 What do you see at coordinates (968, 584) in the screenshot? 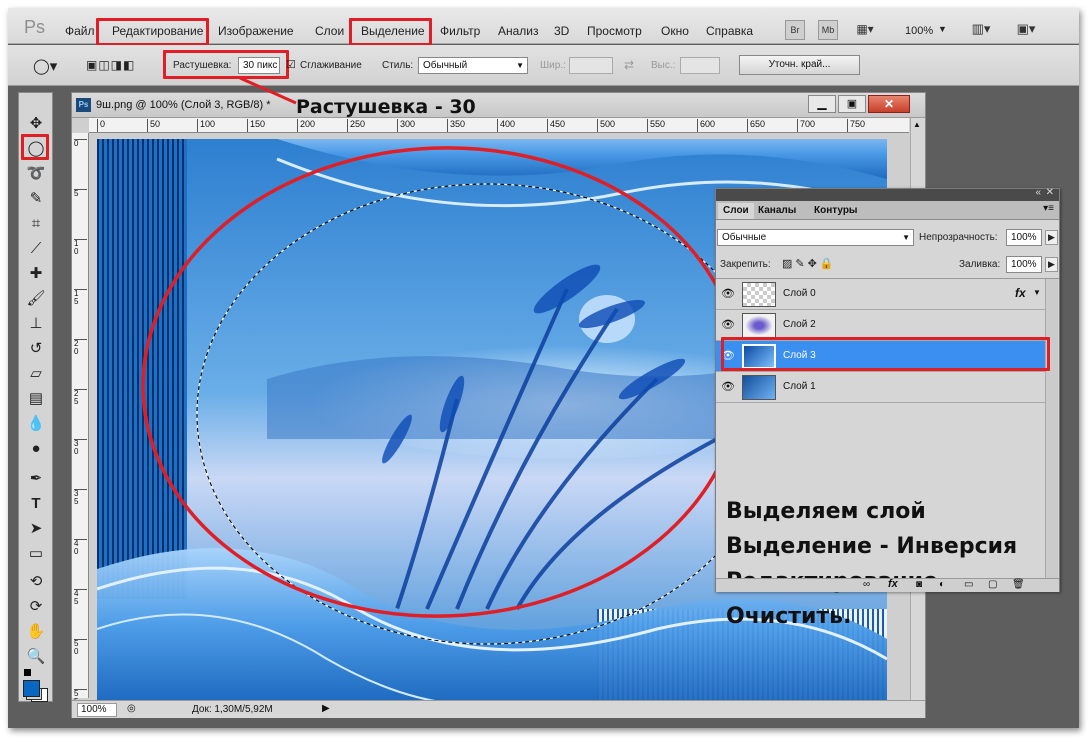
I see `new-group-icon: ▭` at bounding box center [968, 584].